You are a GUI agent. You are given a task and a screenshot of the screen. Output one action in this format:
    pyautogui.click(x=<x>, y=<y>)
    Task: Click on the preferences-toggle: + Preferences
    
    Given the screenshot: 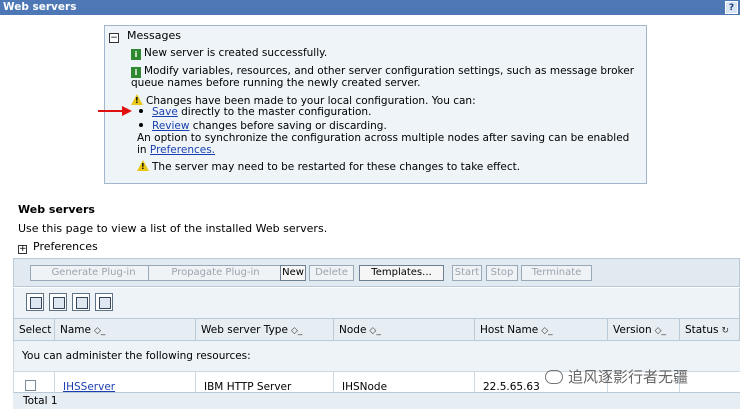 What is the action you would take?
    pyautogui.click(x=58, y=247)
    